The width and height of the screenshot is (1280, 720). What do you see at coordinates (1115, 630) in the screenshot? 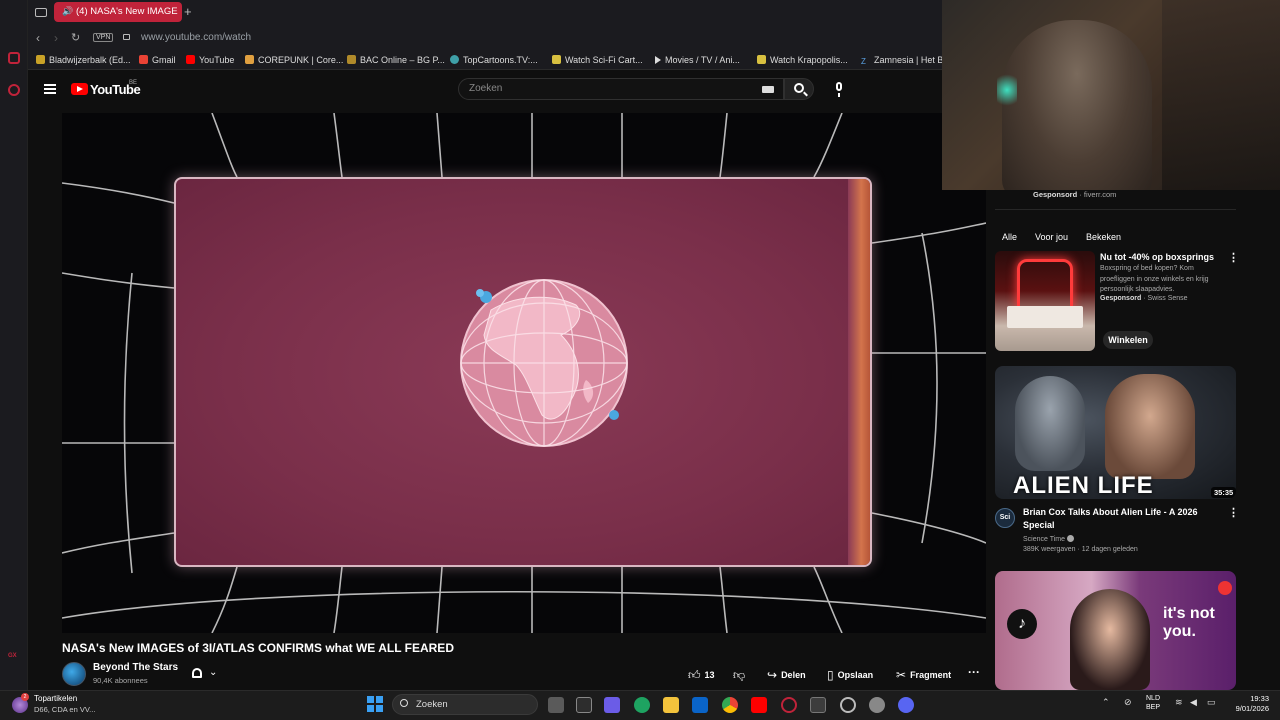
I see `video-thumbnail-not-you: ♪ it's not you.` at bounding box center [1115, 630].